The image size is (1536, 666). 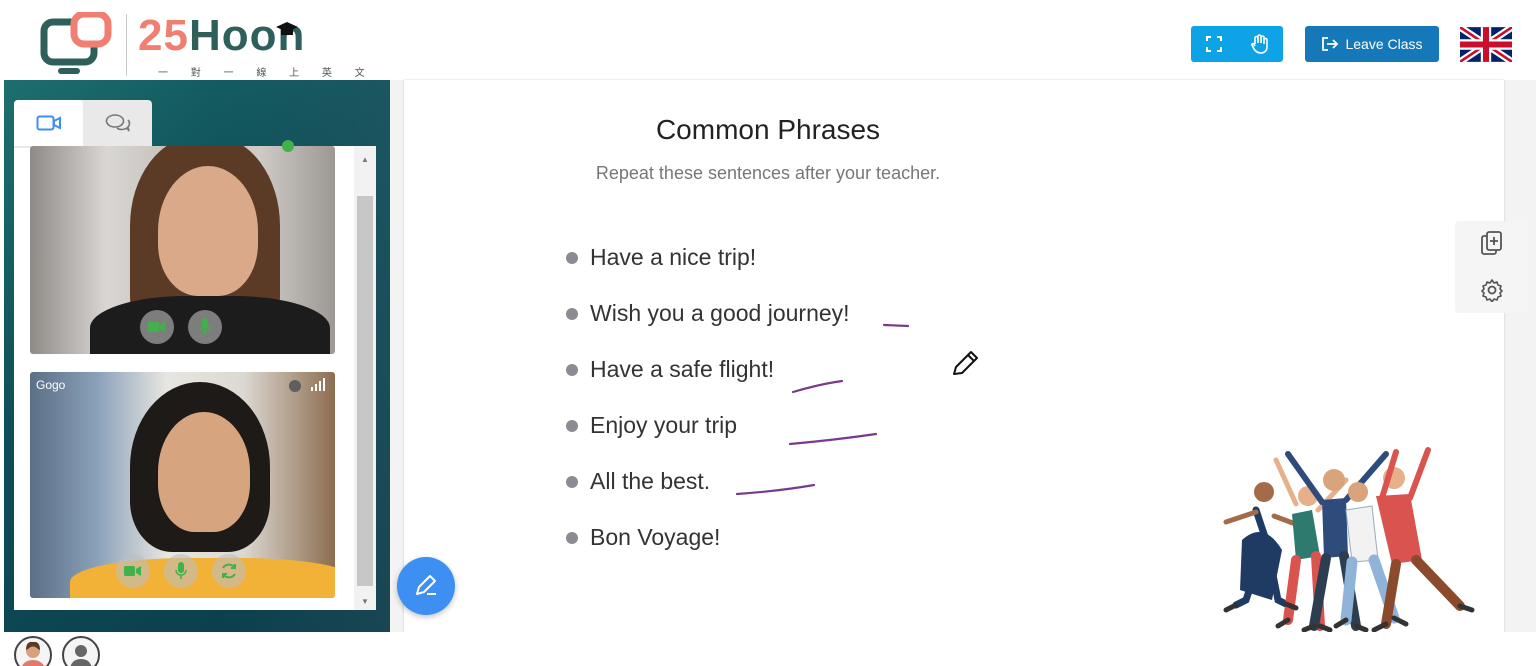 What do you see at coordinates (664, 425) in the screenshot?
I see `phrase-text: Enjoy your trip` at bounding box center [664, 425].